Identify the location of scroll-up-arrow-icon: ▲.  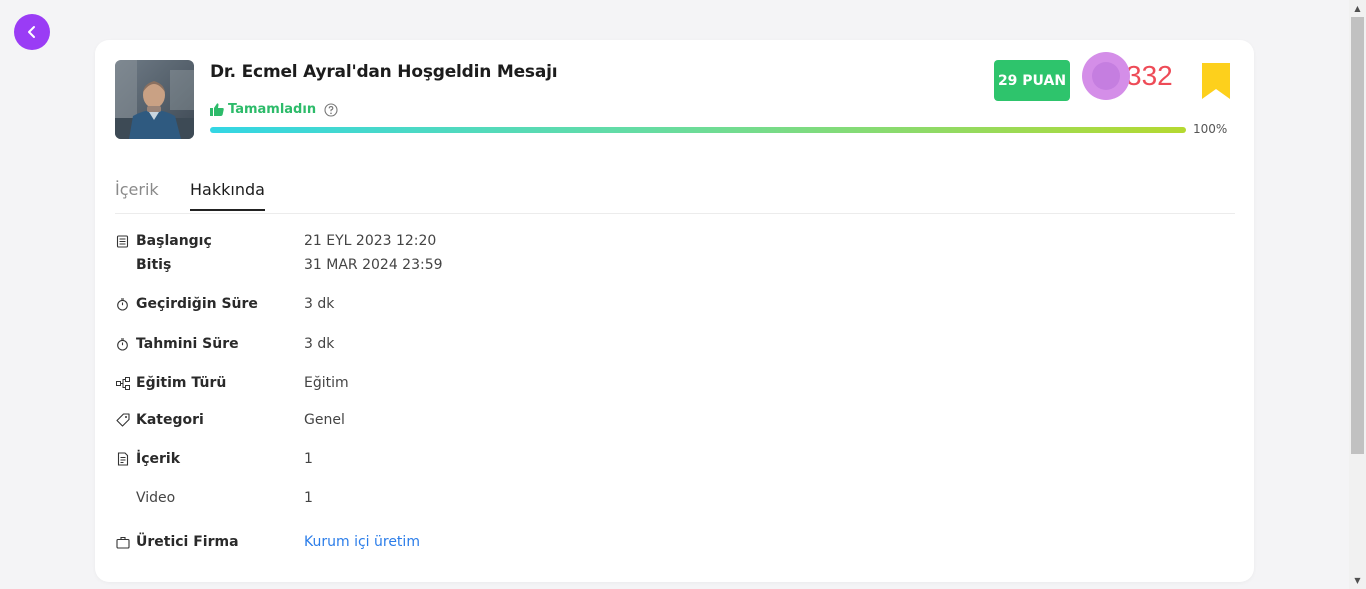
(1357, 8).